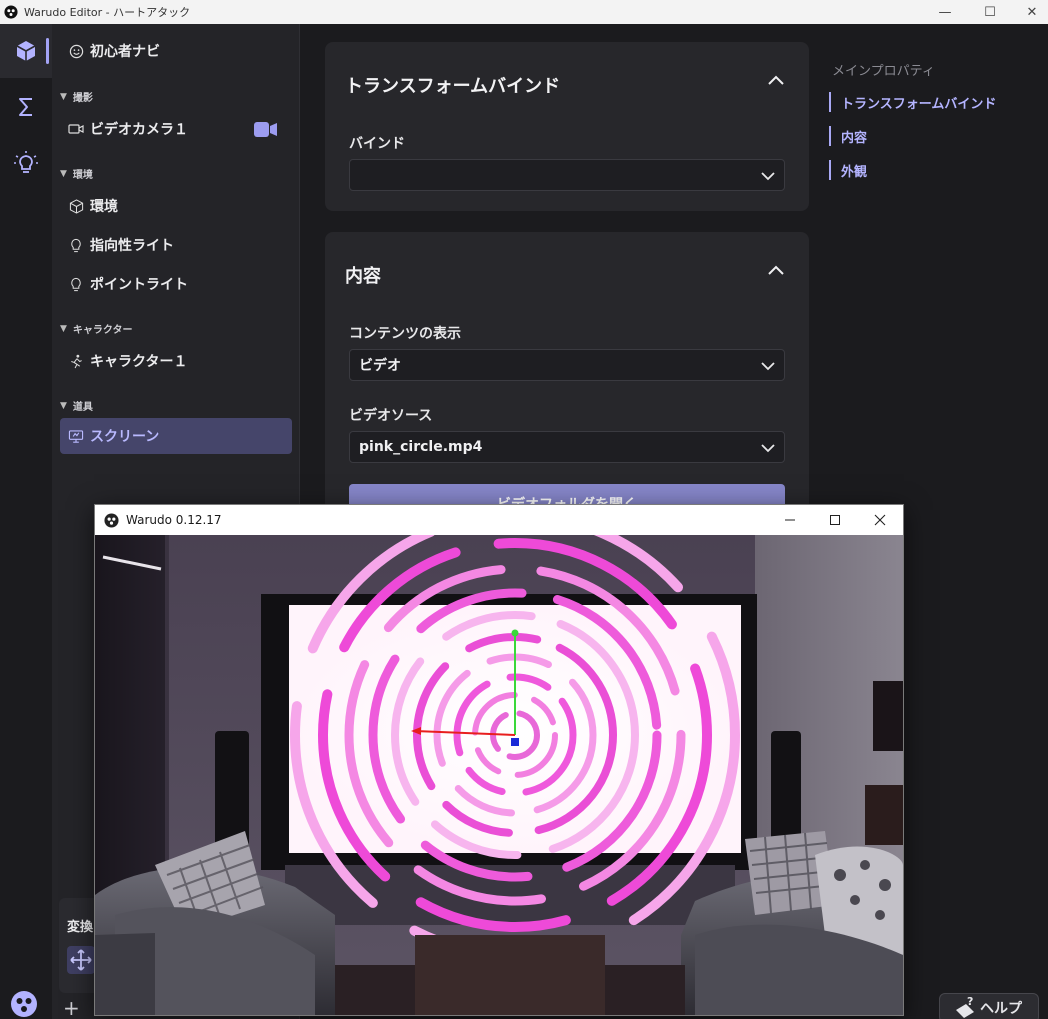 This screenshot has height=1019, width=1048. I want to click on rail-assets-button, so click(26, 163).